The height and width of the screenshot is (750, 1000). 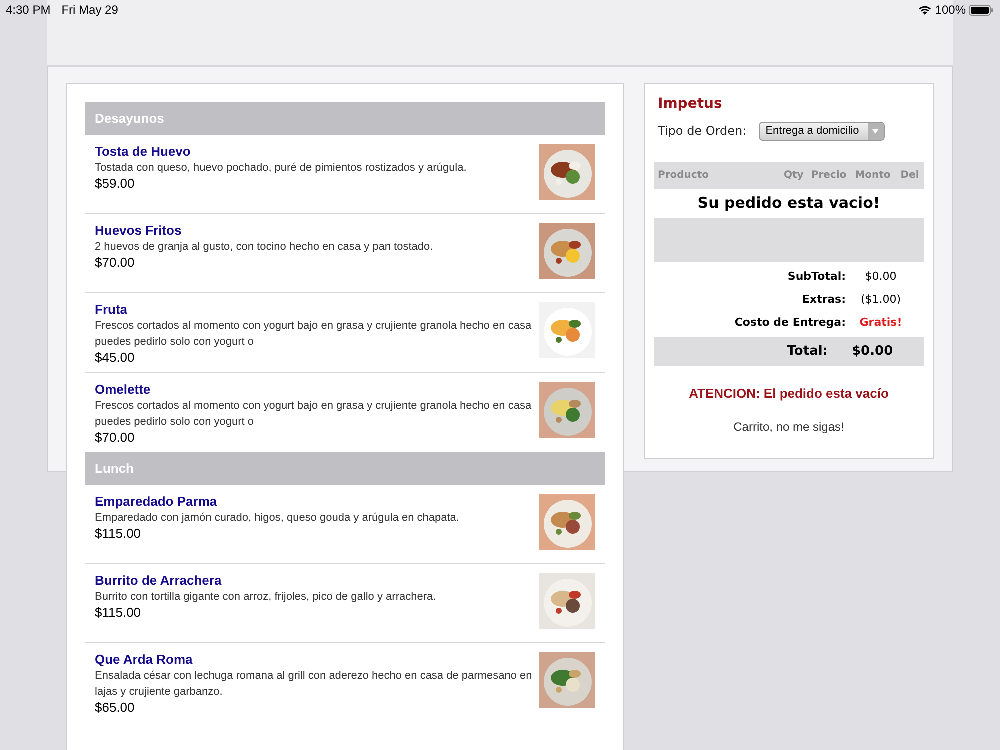 I want to click on item-description: 2 huevos de granja al gusto, con tocino hecho en casa y pan tostado., so click(x=264, y=247).